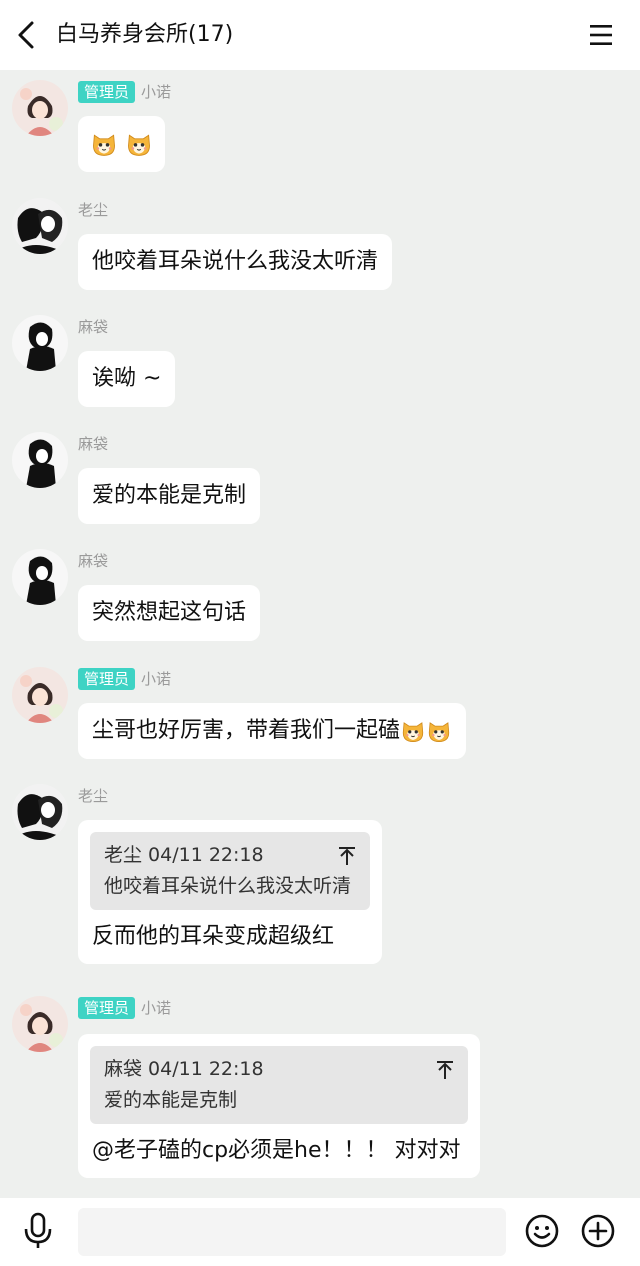 This screenshot has height=1266, width=640. I want to click on message-bubble: 诶呦 ~, so click(127, 379).